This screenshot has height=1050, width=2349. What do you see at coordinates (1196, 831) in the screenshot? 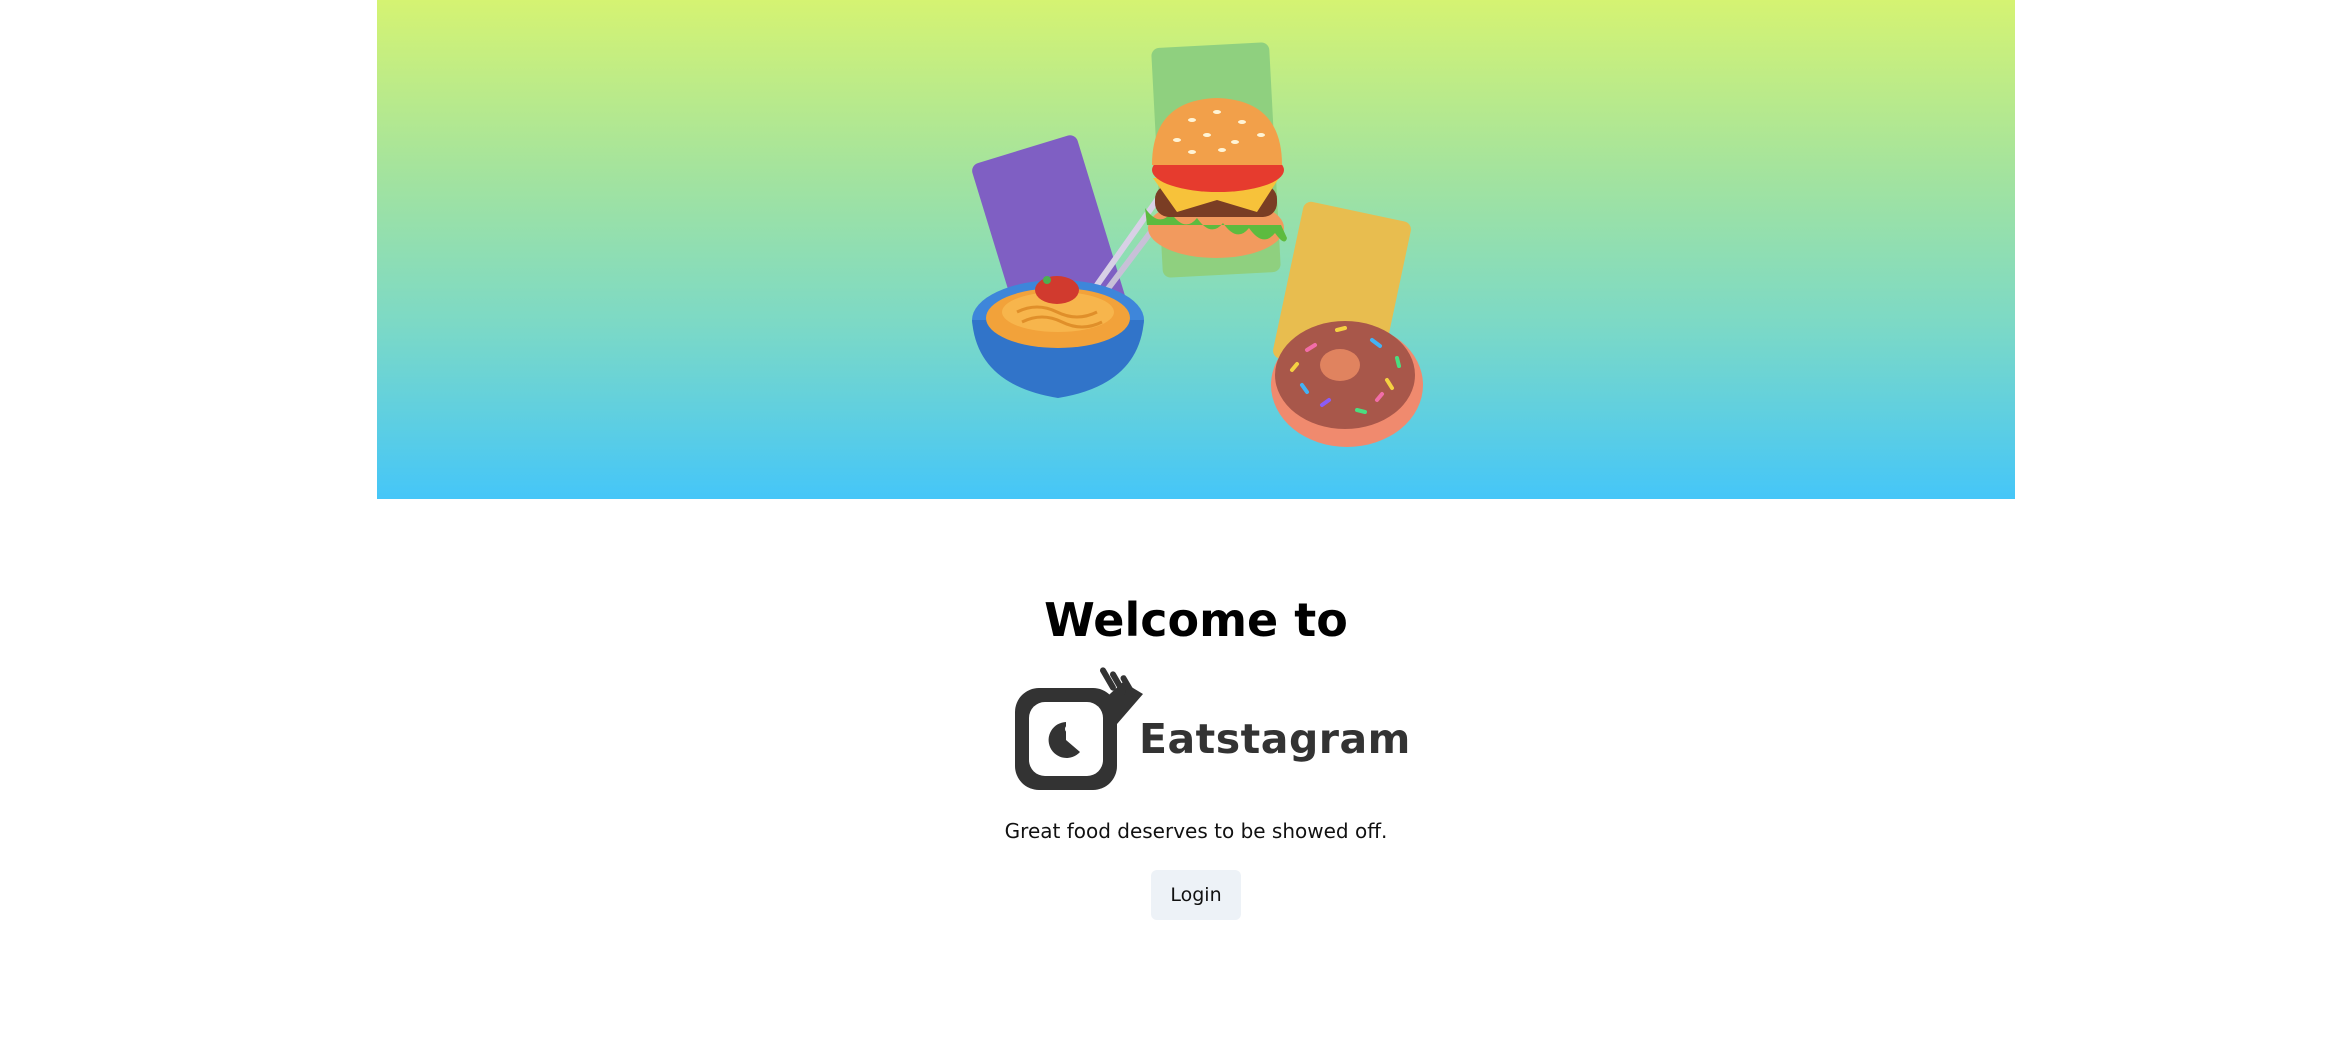
I see `tagline: Great food deserves to be showed off.` at bounding box center [1196, 831].